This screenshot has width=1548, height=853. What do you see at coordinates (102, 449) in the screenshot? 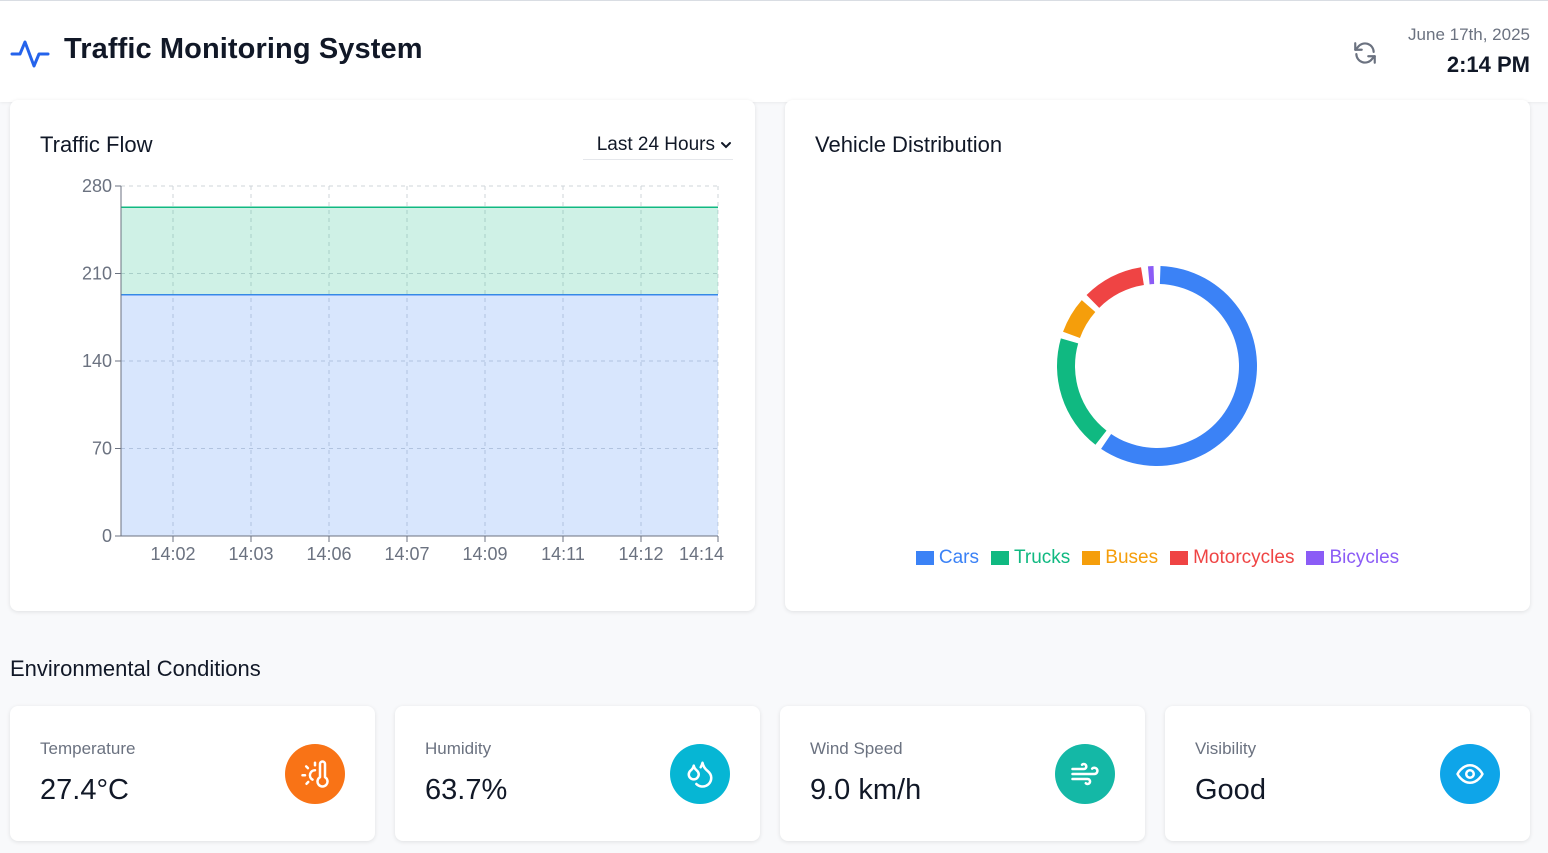
I see `y-tick-label: 70` at bounding box center [102, 449].